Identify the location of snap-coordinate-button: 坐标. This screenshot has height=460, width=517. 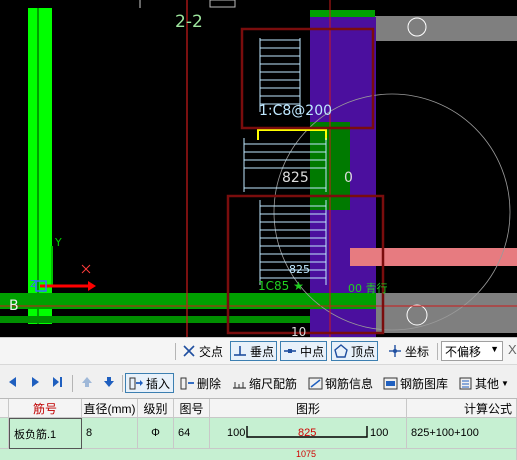
(408, 351).